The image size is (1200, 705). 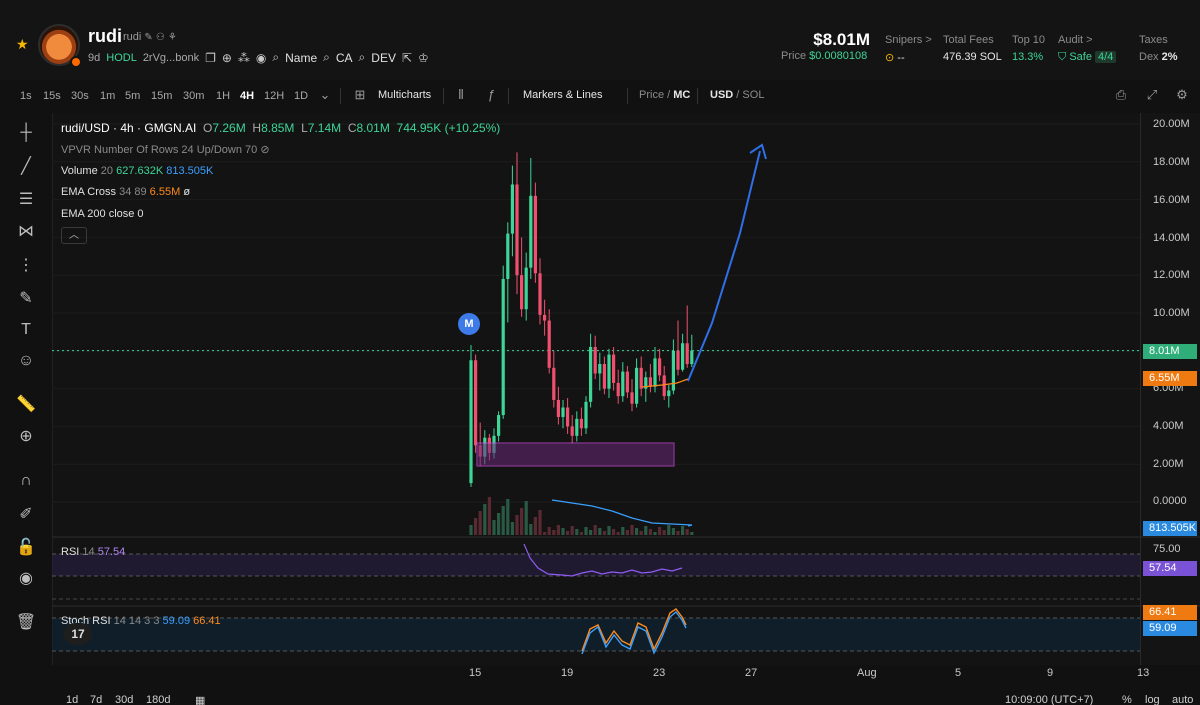 I want to click on favorite-star-icon: ★, so click(x=22, y=44).